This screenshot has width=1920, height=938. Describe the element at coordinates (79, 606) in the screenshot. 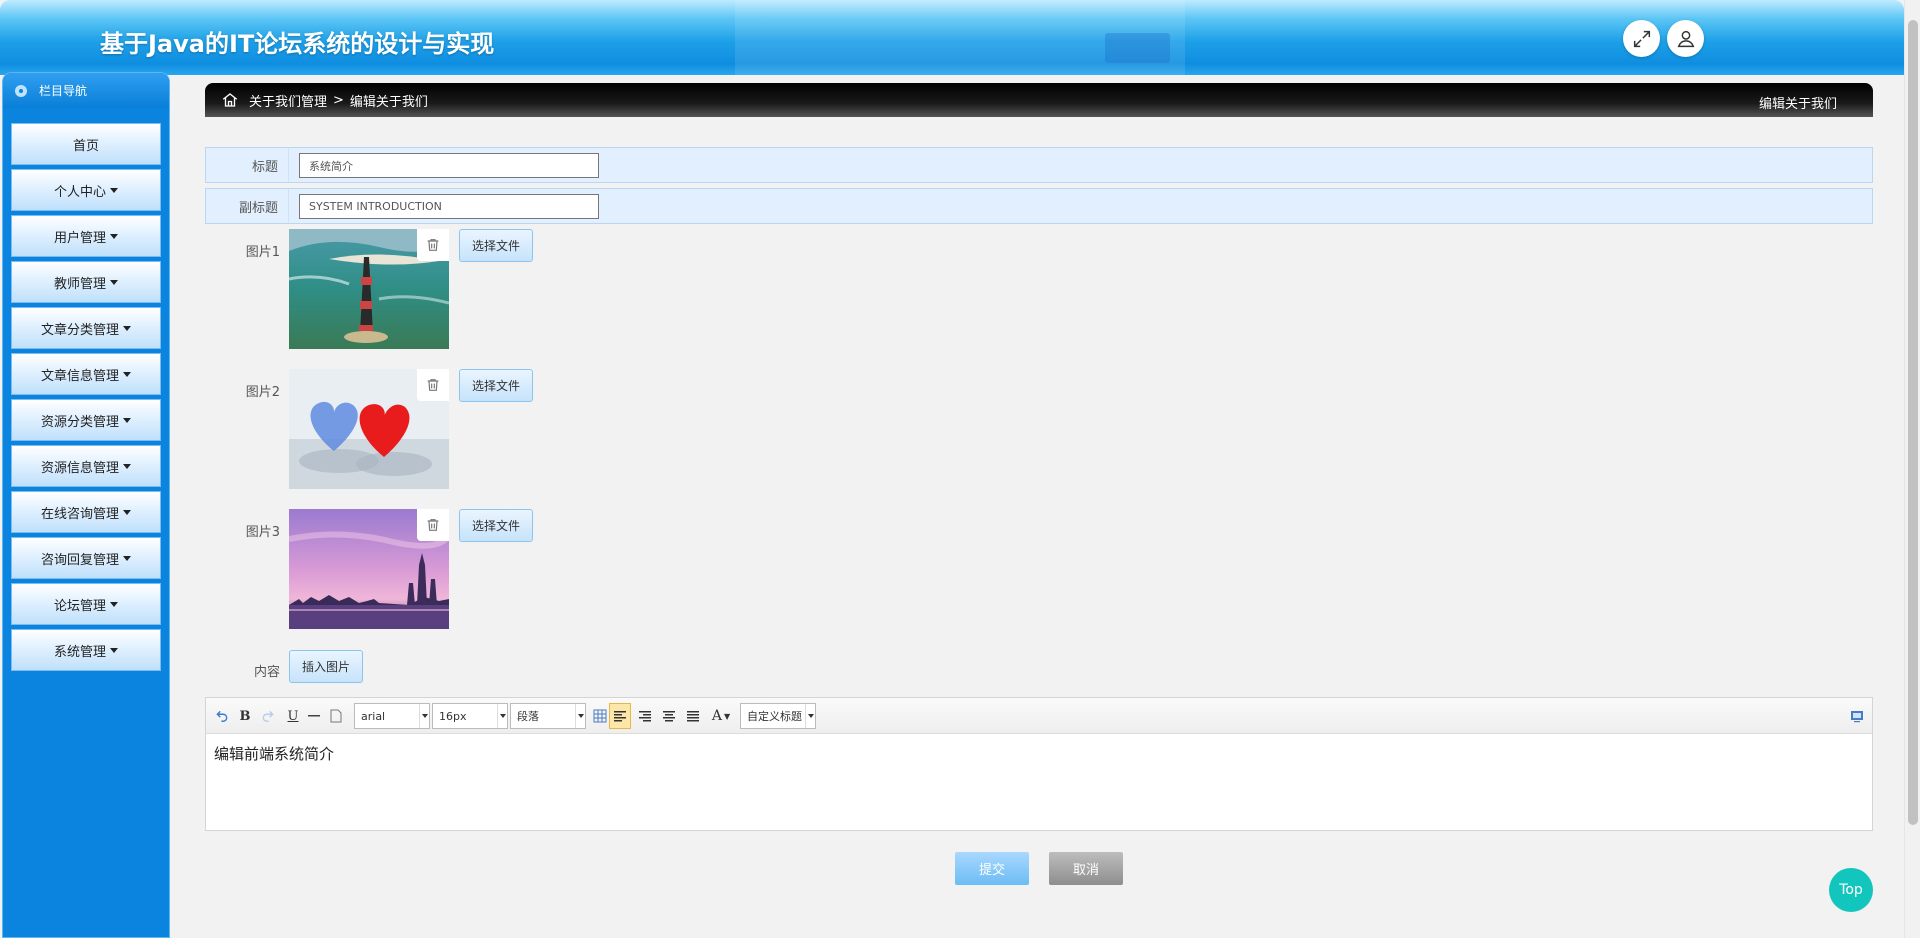

I see `sidebar-item-label: 论坛管理` at that location.